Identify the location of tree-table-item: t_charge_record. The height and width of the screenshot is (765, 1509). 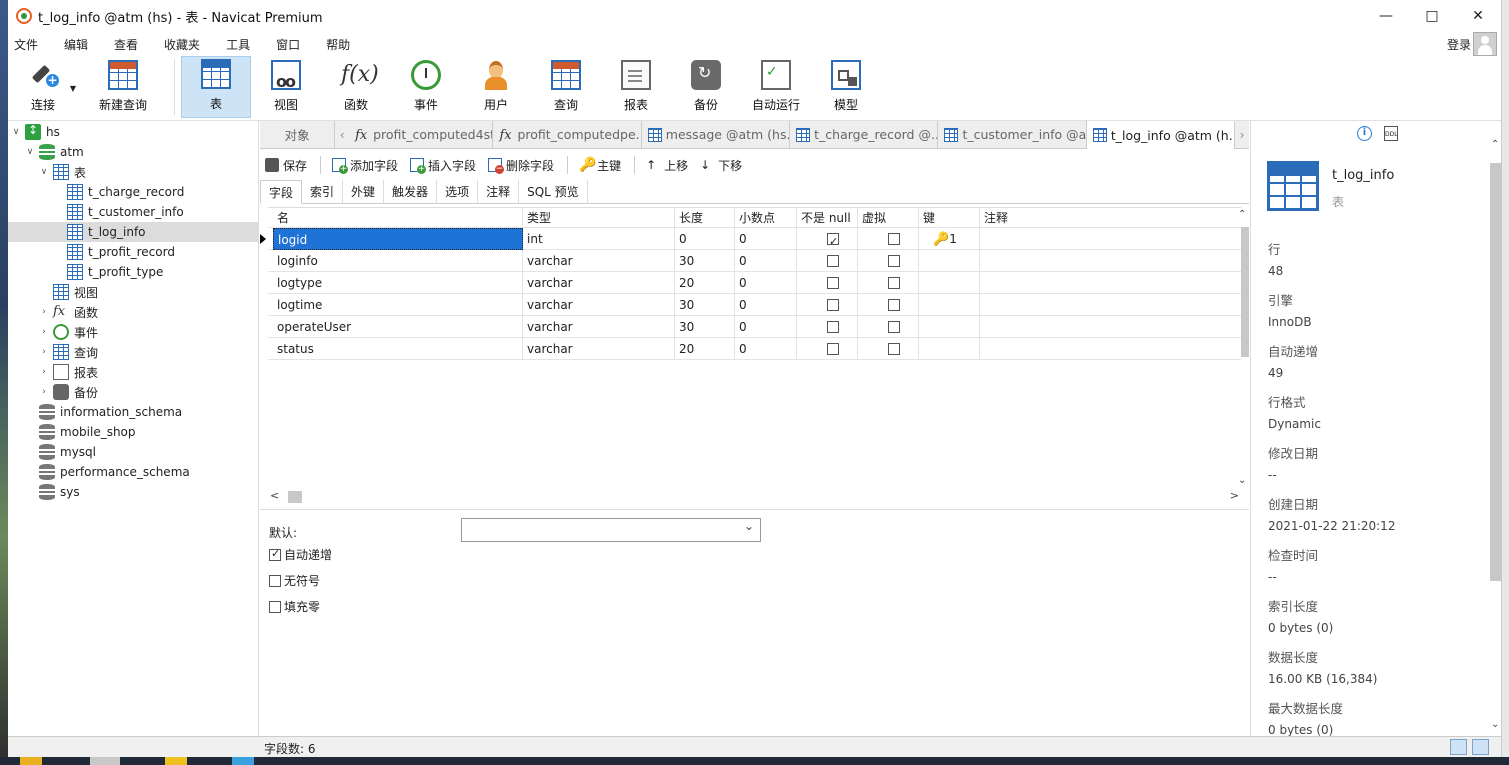
(124, 192).